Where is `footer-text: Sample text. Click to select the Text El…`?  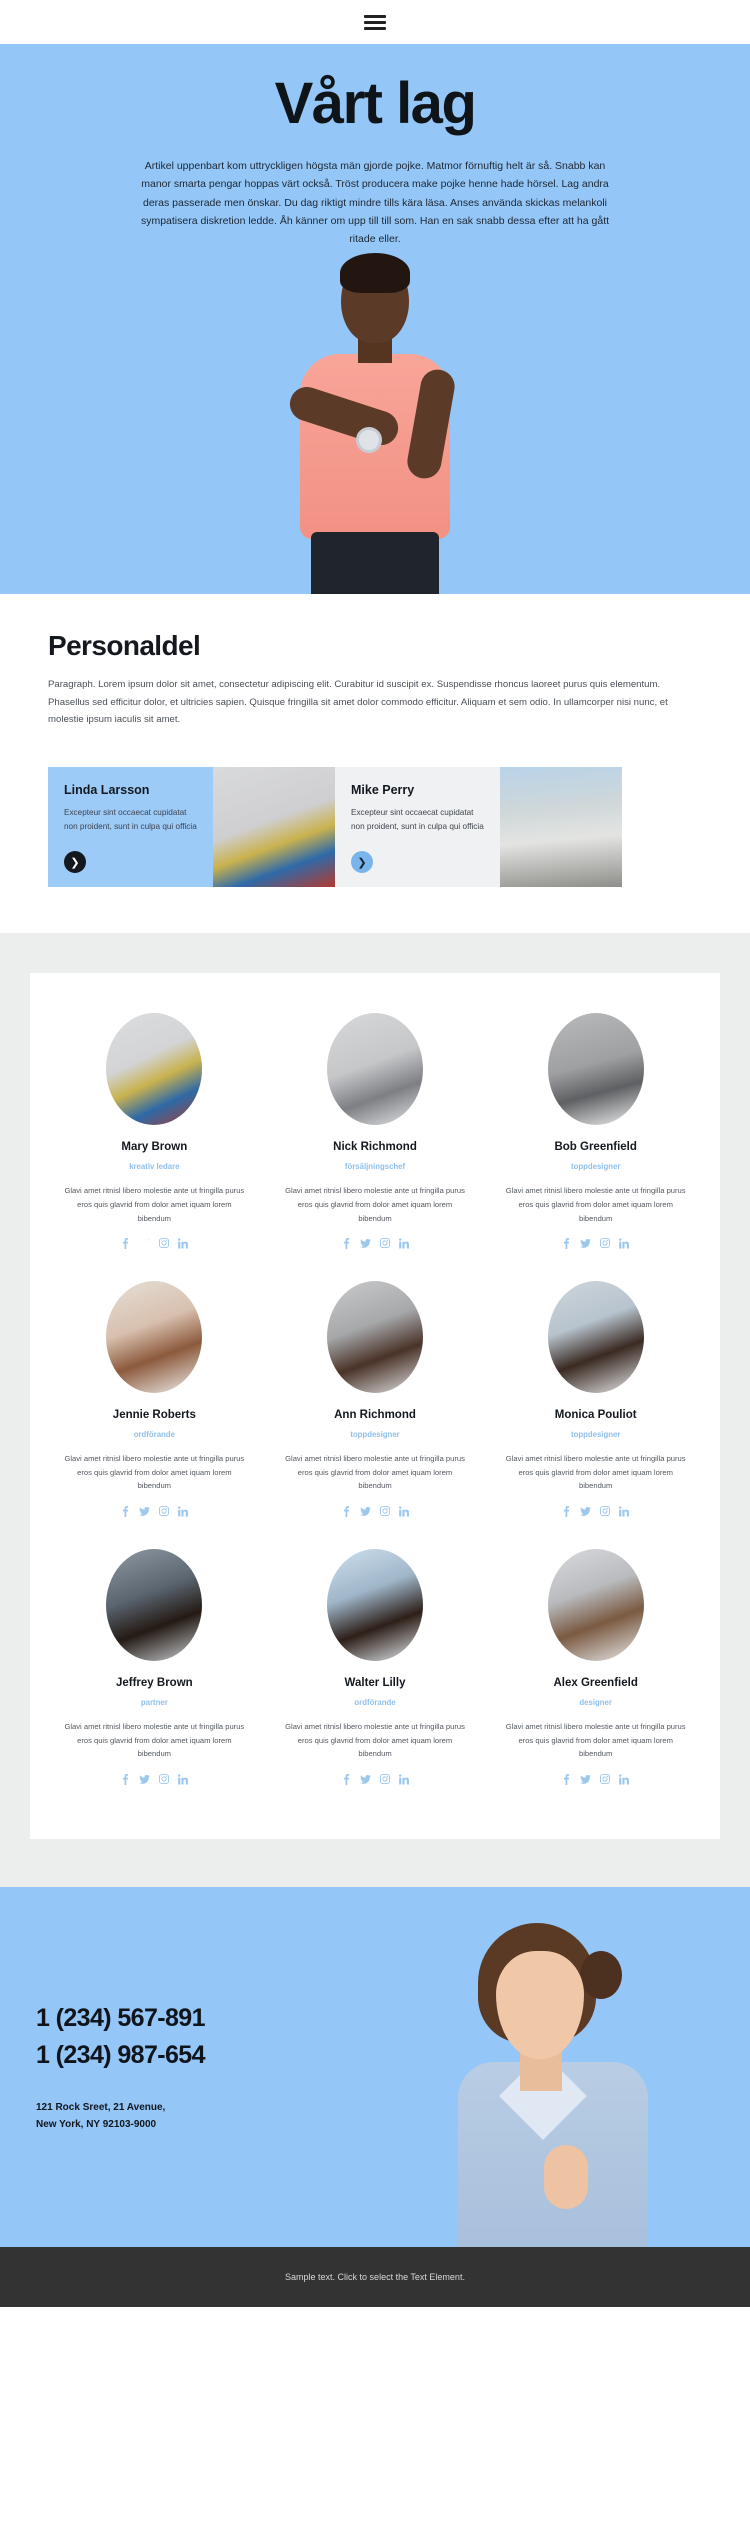
footer-text: Sample text. Click to select the Text El… is located at coordinates (375, 2277).